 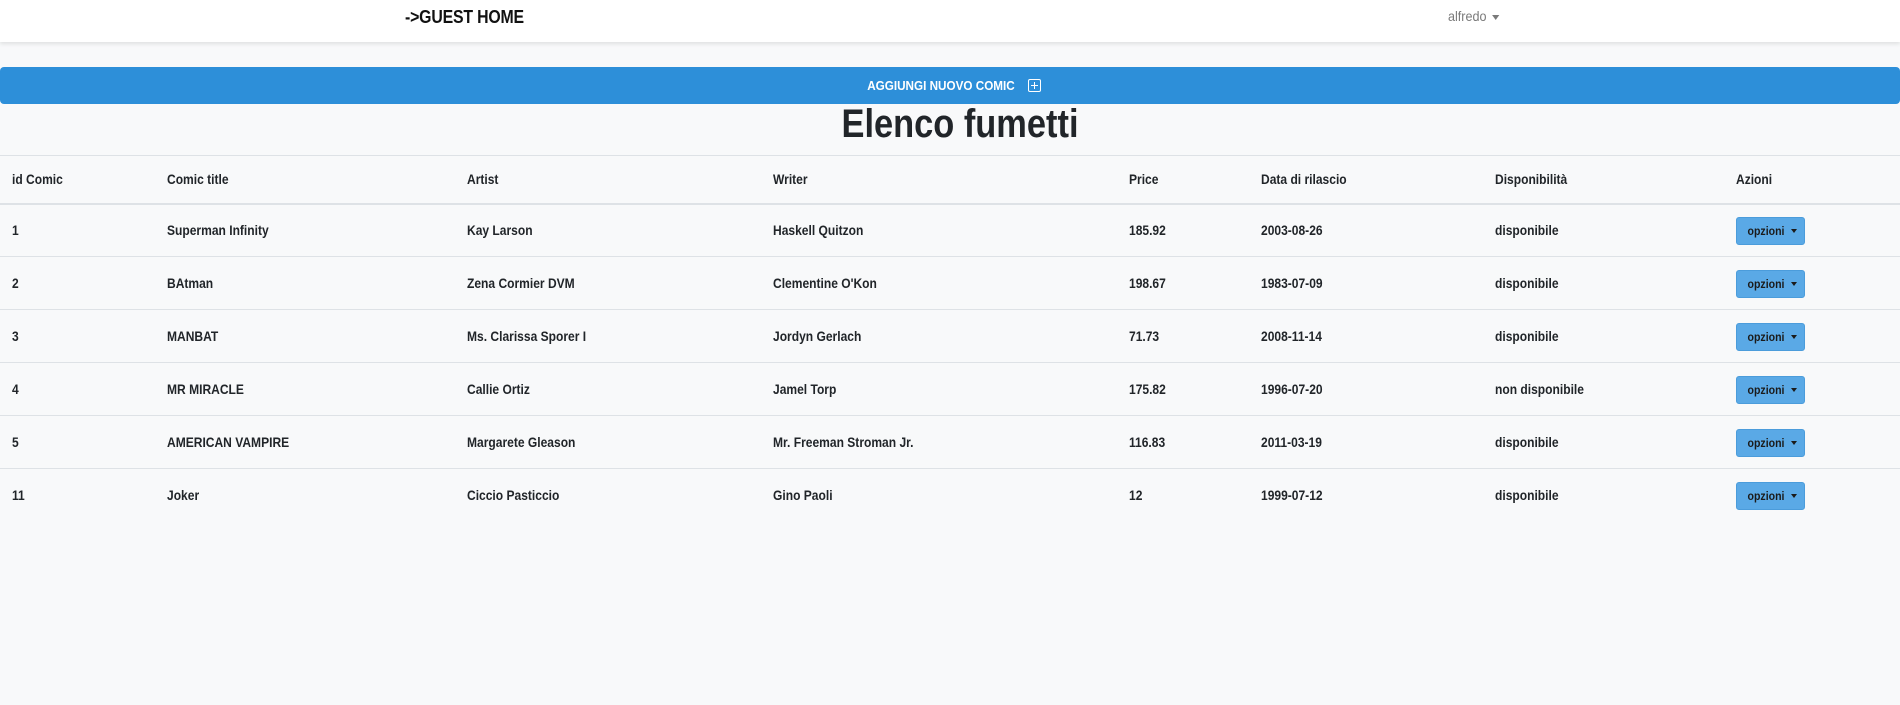 What do you see at coordinates (790, 179) in the screenshot?
I see `header-writer: Writer` at bounding box center [790, 179].